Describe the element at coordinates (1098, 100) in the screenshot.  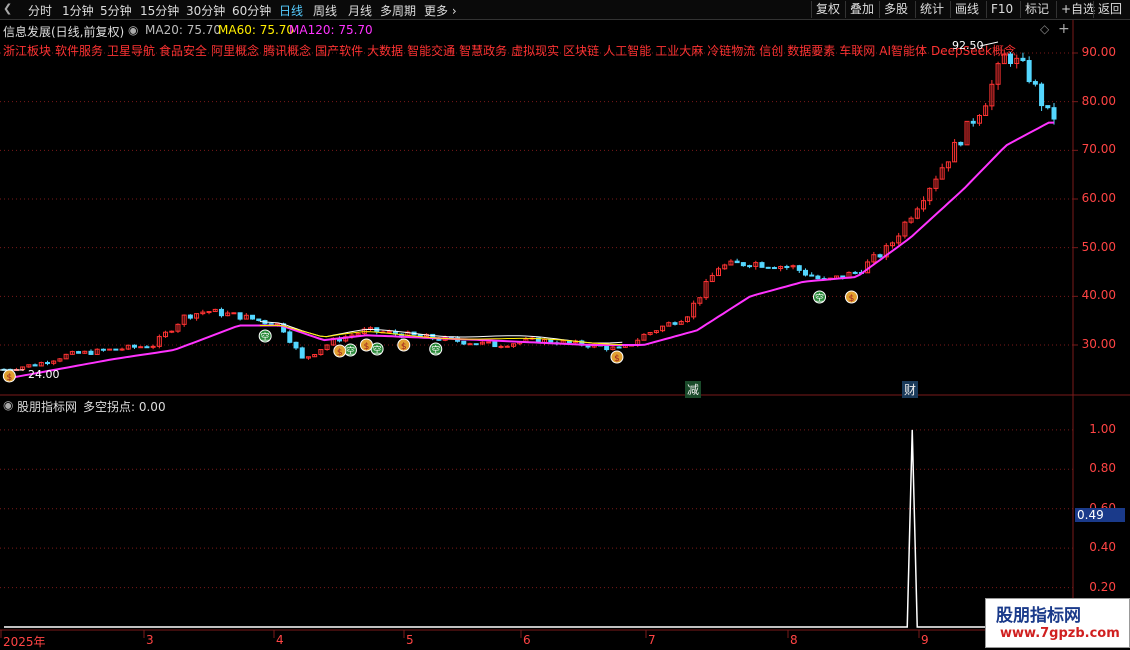
I see `y-tick-label: 80.00` at that location.